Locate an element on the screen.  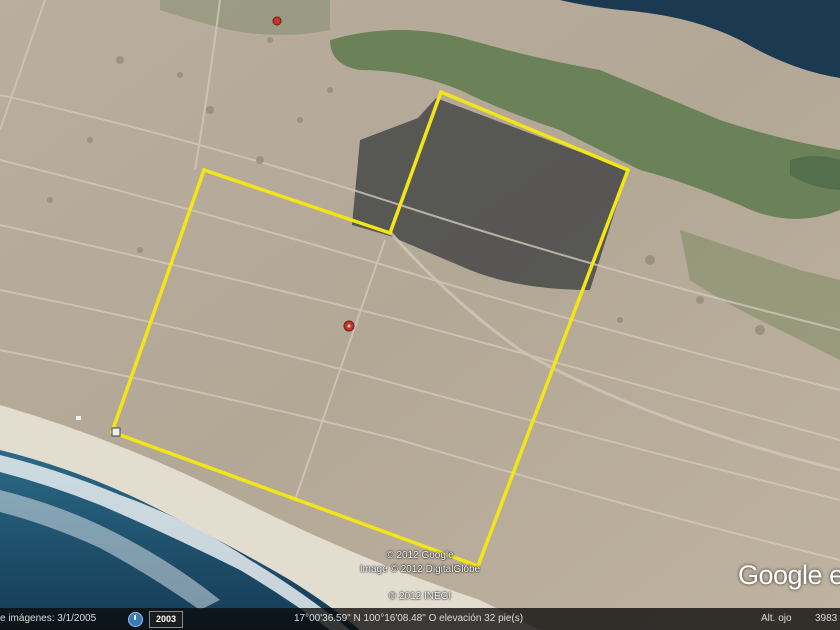
historical-imagery-icon is located at coordinates (135, 619).